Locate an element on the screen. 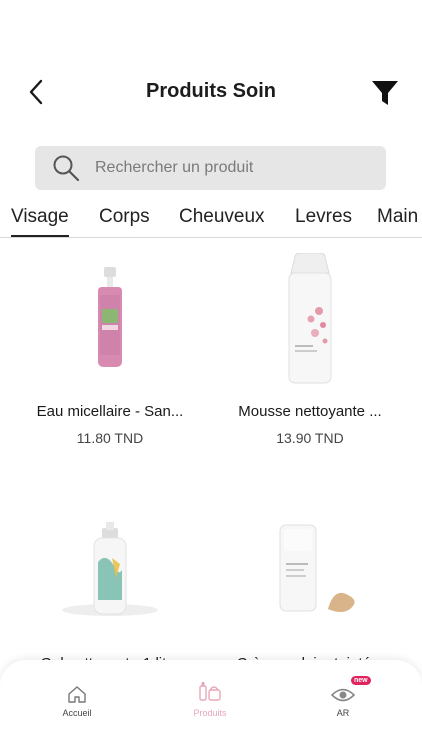  product-card: Mousse nettoyante ... 13.90 TND is located at coordinates (310, 348).